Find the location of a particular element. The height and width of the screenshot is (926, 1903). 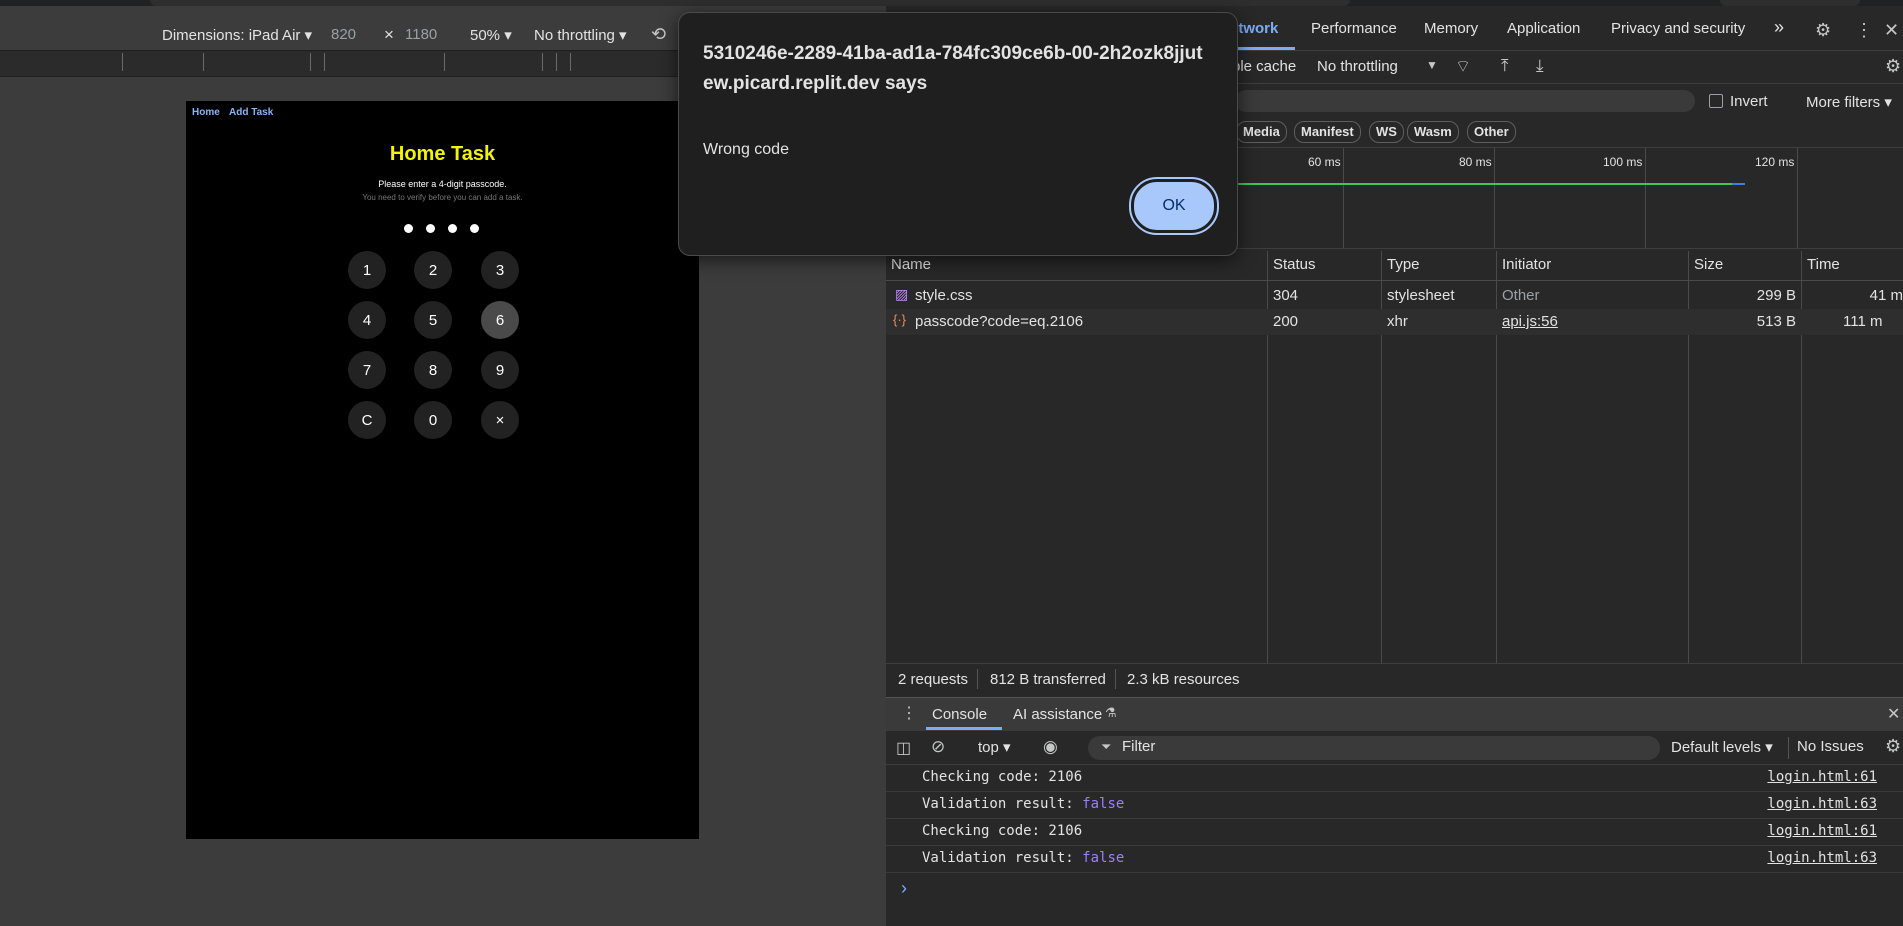

keypad-key-6: 6 is located at coordinates (500, 320).